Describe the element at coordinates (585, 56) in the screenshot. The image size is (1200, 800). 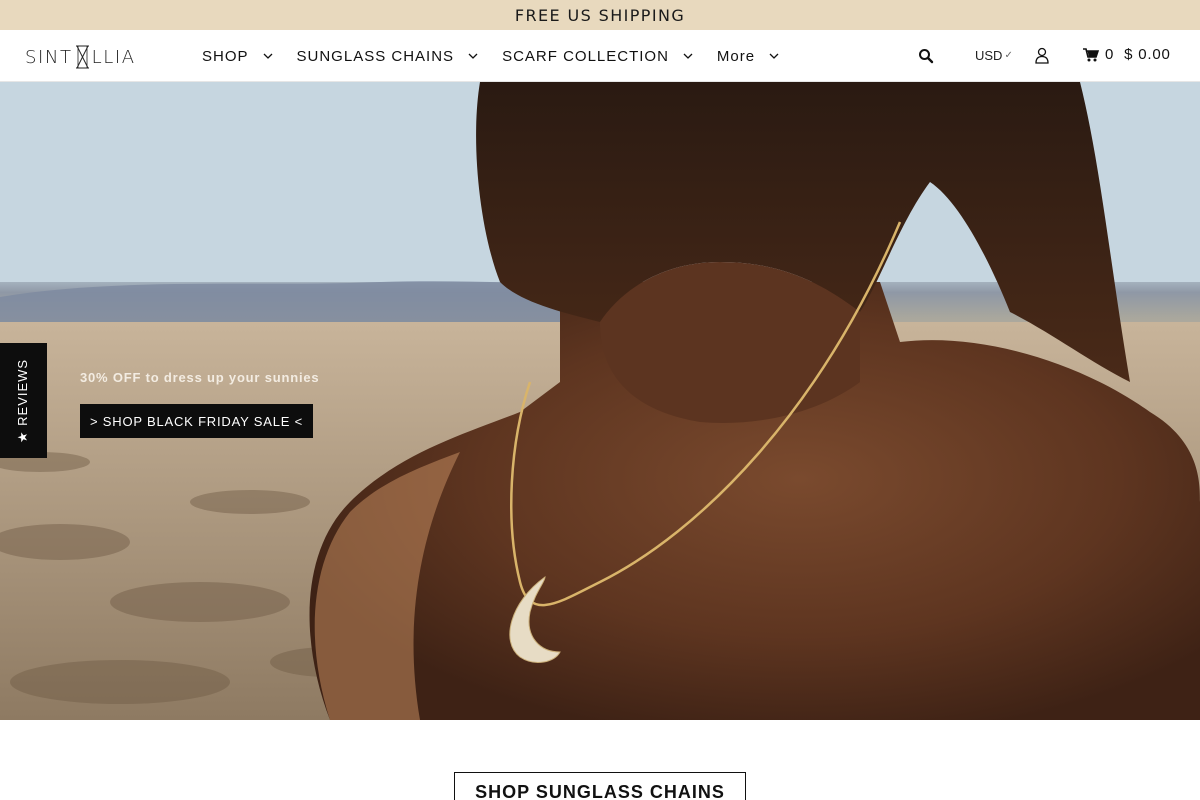
I see `nav-item-label: SCARF COLLECTION` at that location.